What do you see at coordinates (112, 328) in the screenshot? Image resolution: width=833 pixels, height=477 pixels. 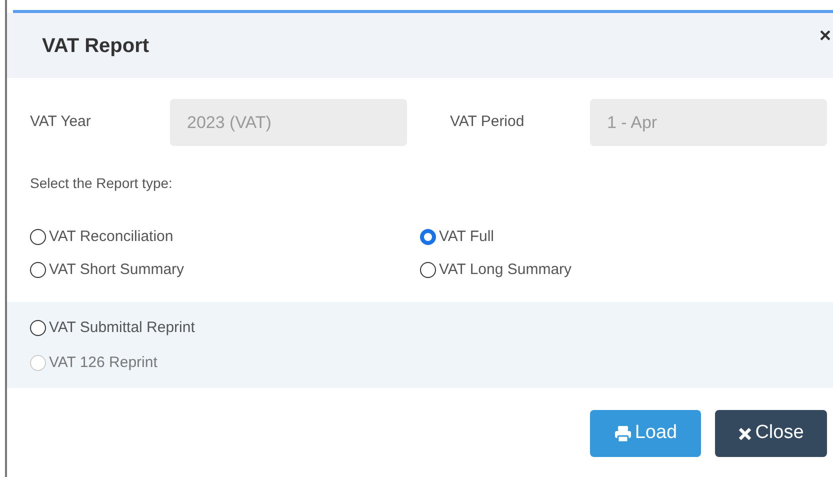 I see `radio-option: VAT Submittal Reprint` at bounding box center [112, 328].